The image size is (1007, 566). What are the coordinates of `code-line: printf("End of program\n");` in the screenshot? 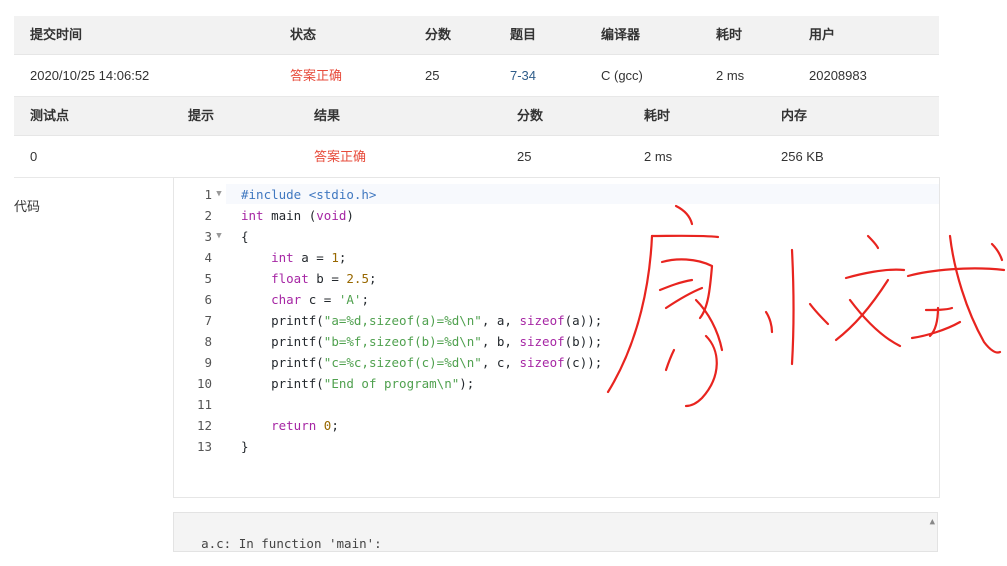 It's located at (358, 383).